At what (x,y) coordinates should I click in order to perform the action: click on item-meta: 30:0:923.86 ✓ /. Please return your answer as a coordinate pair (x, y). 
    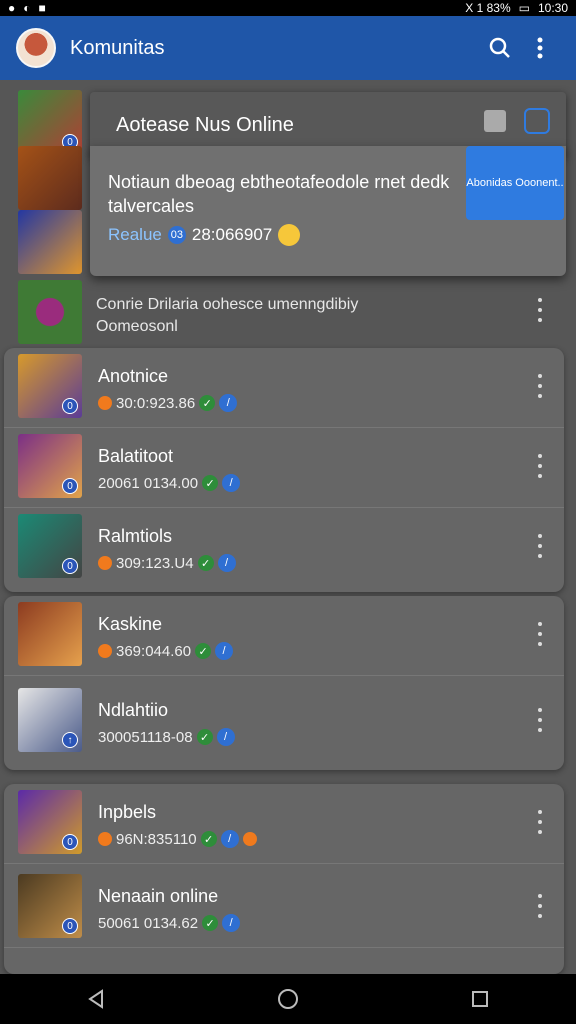
    Looking at the image, I should click on (168, 403).